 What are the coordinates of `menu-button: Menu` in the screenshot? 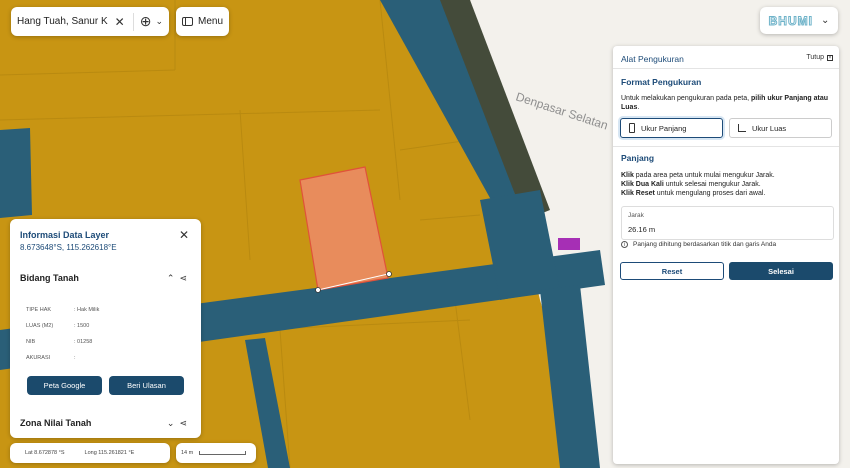 It's located at (202, 21).